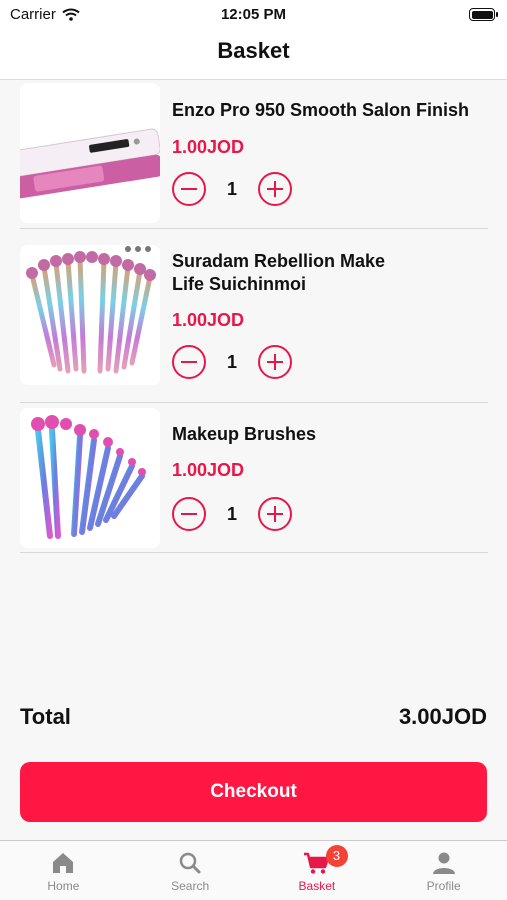  I want to click on product-image-mermaid-brushes, so click(90, 315).